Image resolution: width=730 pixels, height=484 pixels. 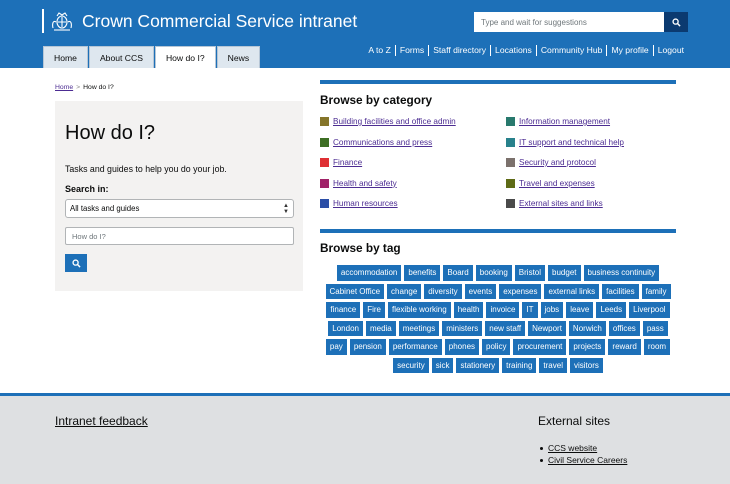 I want to click on category-link: External sites and links, so click(x=561, y=203).